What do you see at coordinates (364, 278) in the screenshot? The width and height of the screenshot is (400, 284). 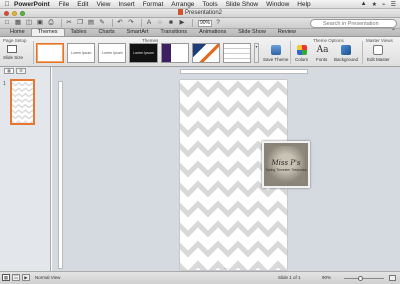 I see `zoom-slider` at bounding box center [364, 278].